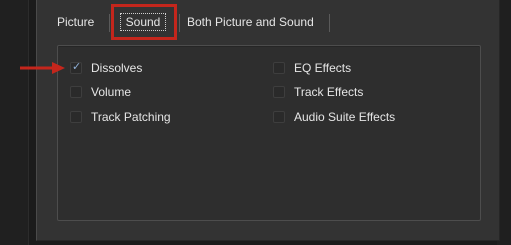 This screenshot has height=245, width=511. I want to click on volume-checkbox, so click(76, 92).